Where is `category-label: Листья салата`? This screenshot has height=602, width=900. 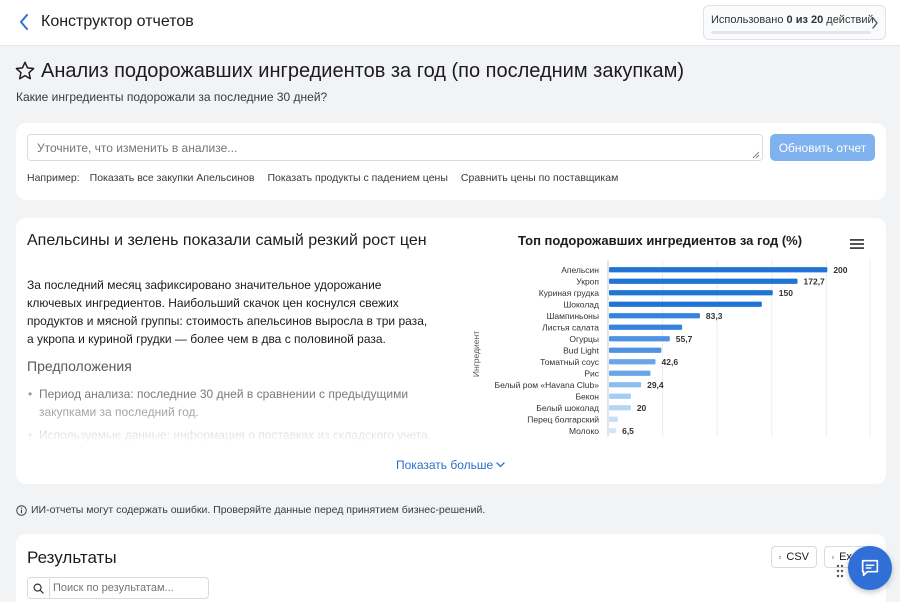
category-label: Листья салата is located at coordinates (570, 327).